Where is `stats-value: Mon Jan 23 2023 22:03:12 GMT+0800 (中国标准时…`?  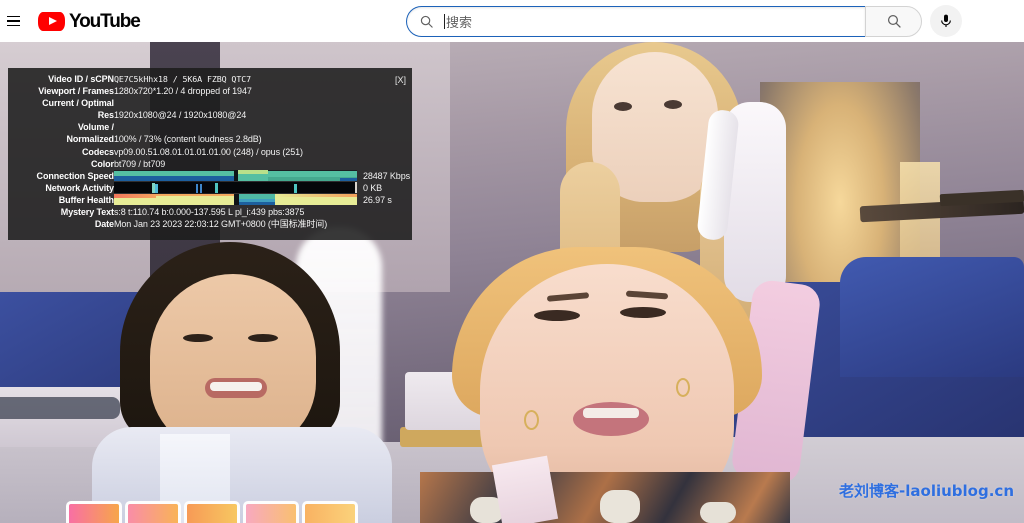
stats-value: Mon Jan 23 2023 22:03:12 GMT+0800 (中国标准时… is located at coordinates (220, 224).